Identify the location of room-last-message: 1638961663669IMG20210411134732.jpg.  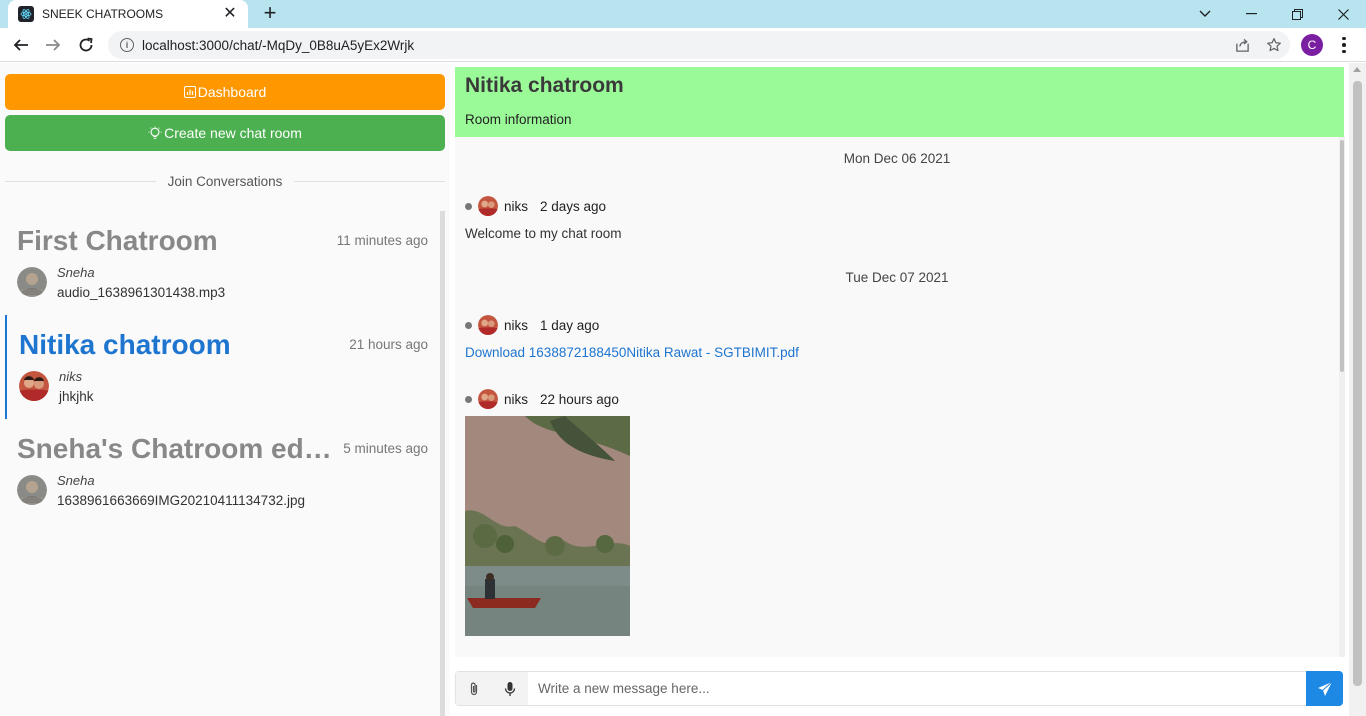
(181, 500).